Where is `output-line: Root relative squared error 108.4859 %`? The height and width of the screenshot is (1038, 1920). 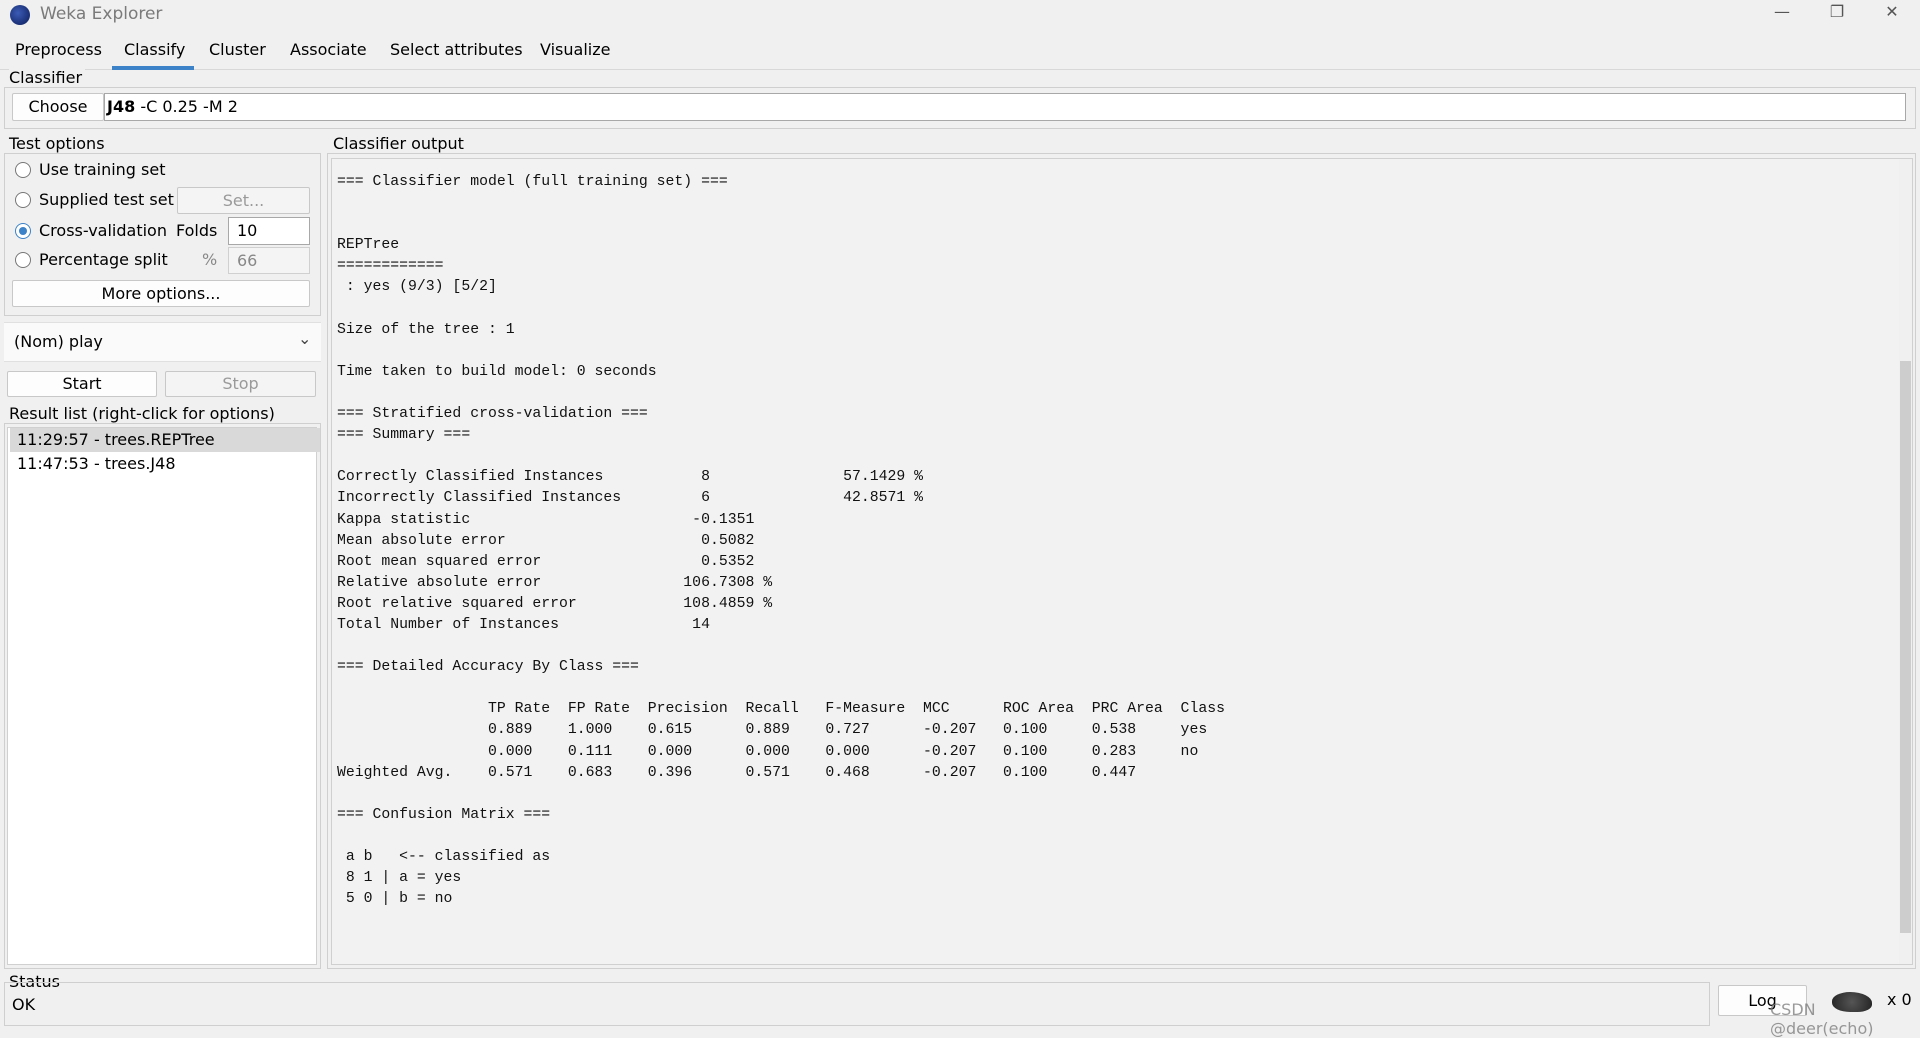
output-line: Root relative squared error 108.4859 % is located at coordinates (555, 603).